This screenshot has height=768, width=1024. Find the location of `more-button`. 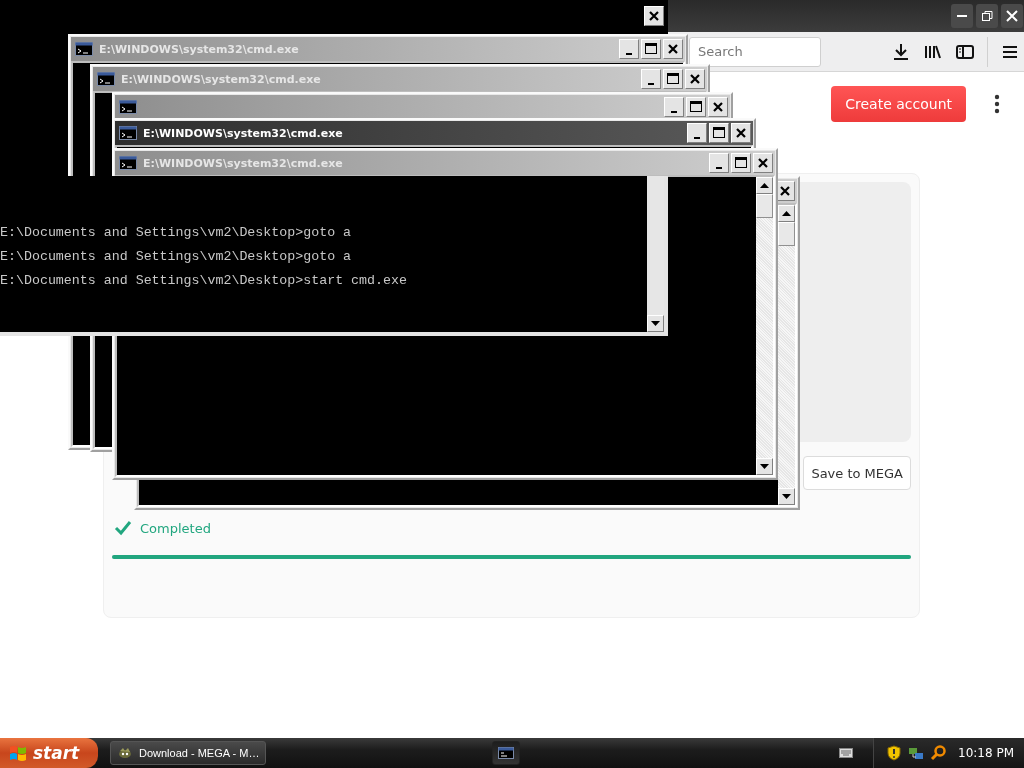

more-button is located at coordinates (997, 104).